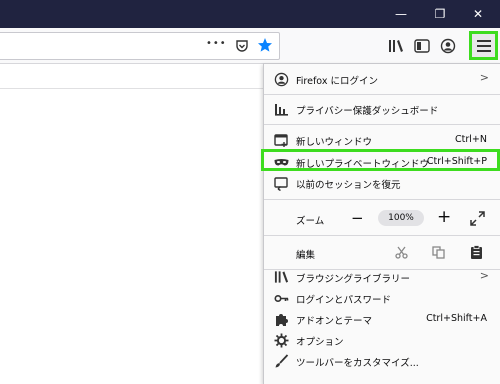 This screenshot has width=500, height=384. I want to click on zoom-reset-button: 100%, so click(401, 218).